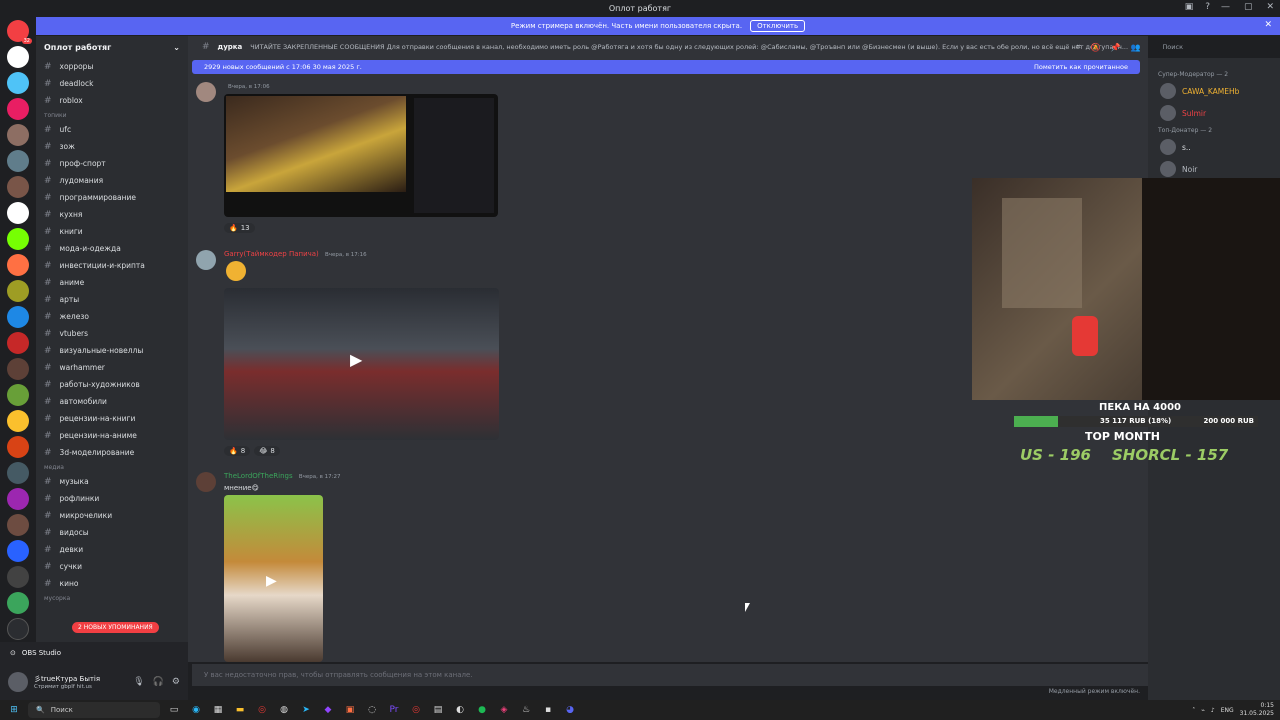  I want to click on server-icon: 32, so click(19, 32).